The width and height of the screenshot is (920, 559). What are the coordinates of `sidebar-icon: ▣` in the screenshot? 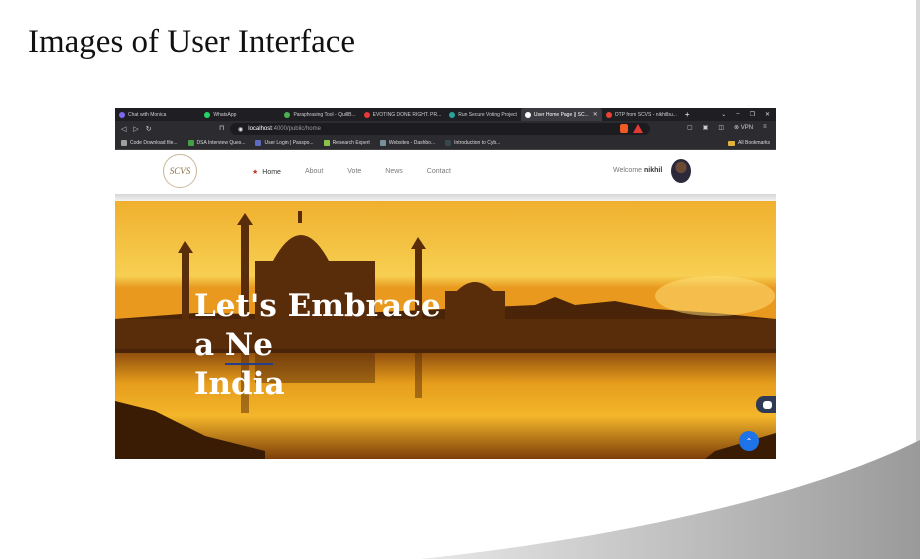 It's located at (706, 127).